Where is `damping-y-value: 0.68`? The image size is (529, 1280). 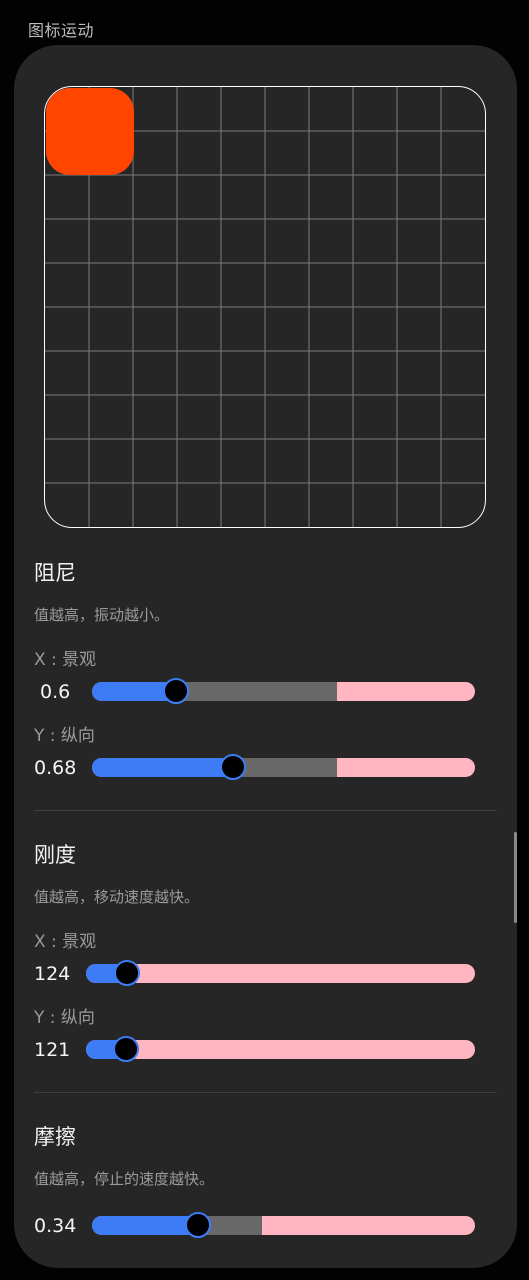 damping-y-value: 0.68 is located at coordinates (55, 768).